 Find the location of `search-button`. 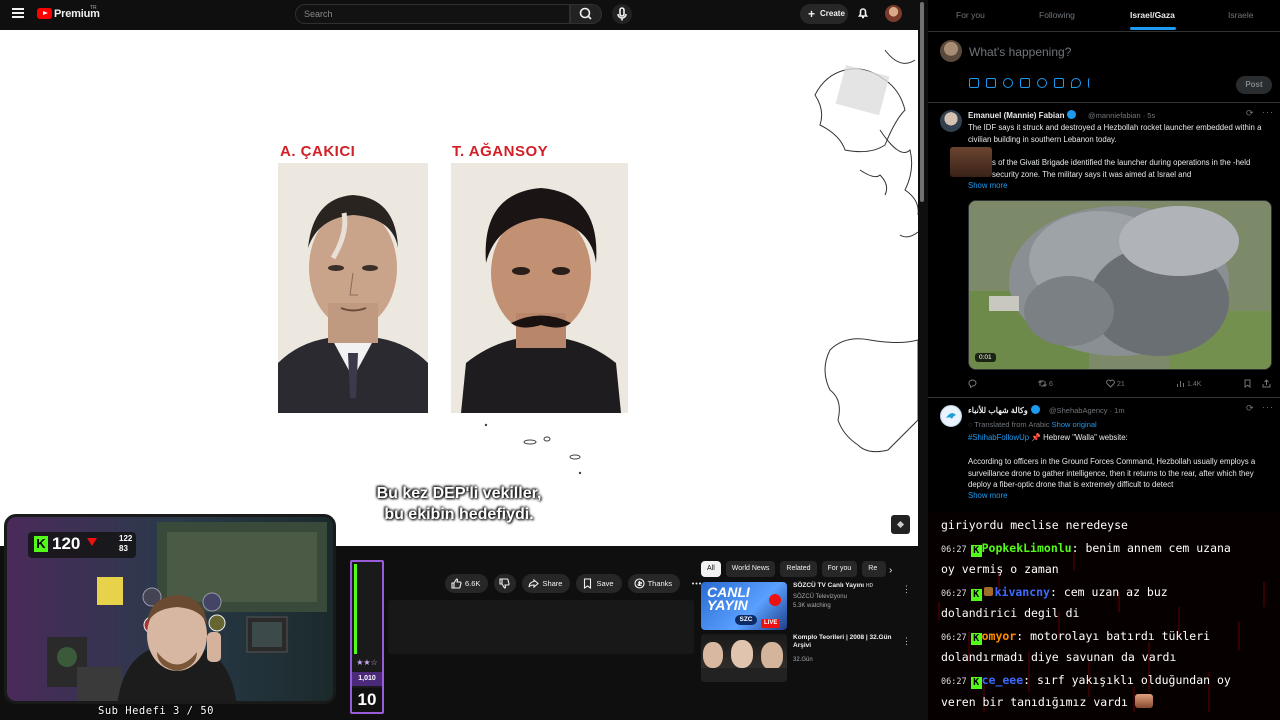

search-button is located at coordinates (586, 14).